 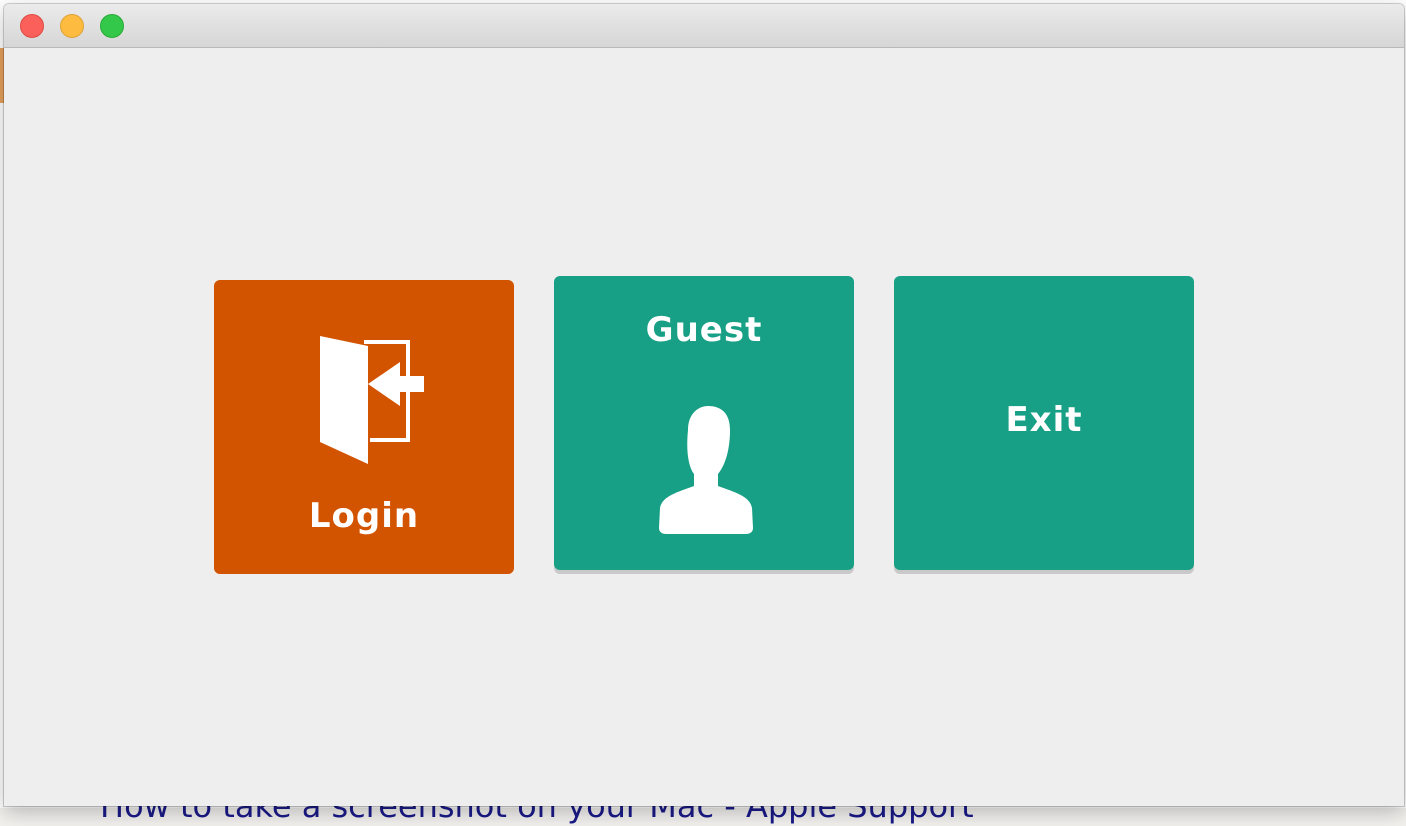 I want to click on minimize-window-button, so click(x=72, y=26).